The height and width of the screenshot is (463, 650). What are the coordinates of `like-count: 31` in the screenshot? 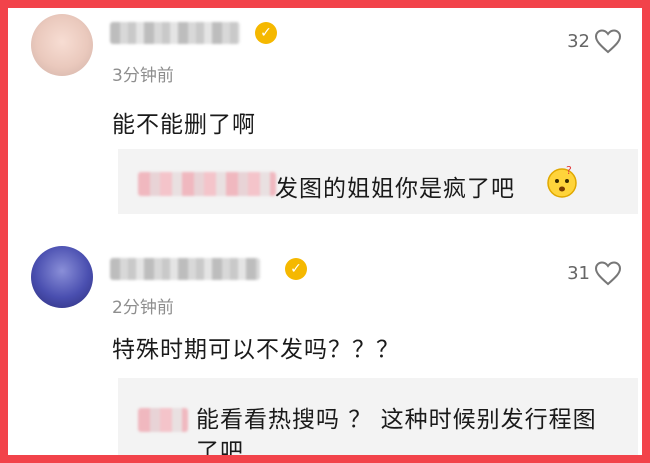 It's located at (578, 273).